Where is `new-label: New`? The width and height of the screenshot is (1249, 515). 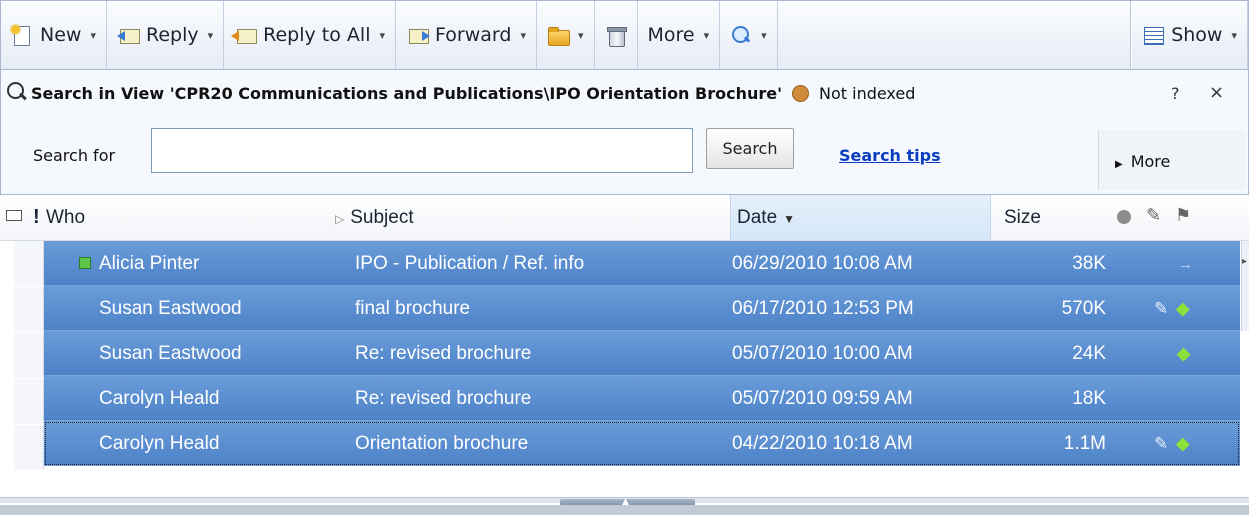
new-label: New is located at coordinates (61, 35).